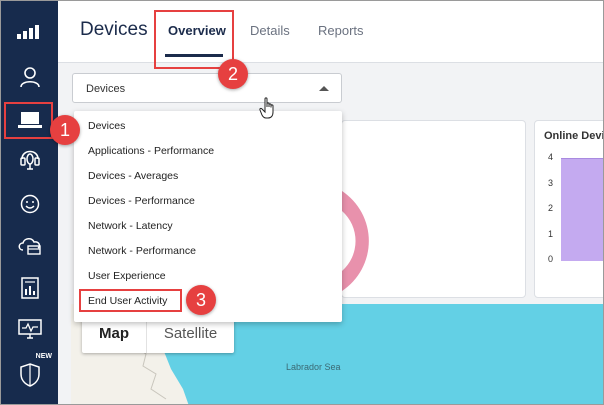  Describe the element at coordinates (29, 32) in the screenshot. I see `signal-bars-icon` at that location.